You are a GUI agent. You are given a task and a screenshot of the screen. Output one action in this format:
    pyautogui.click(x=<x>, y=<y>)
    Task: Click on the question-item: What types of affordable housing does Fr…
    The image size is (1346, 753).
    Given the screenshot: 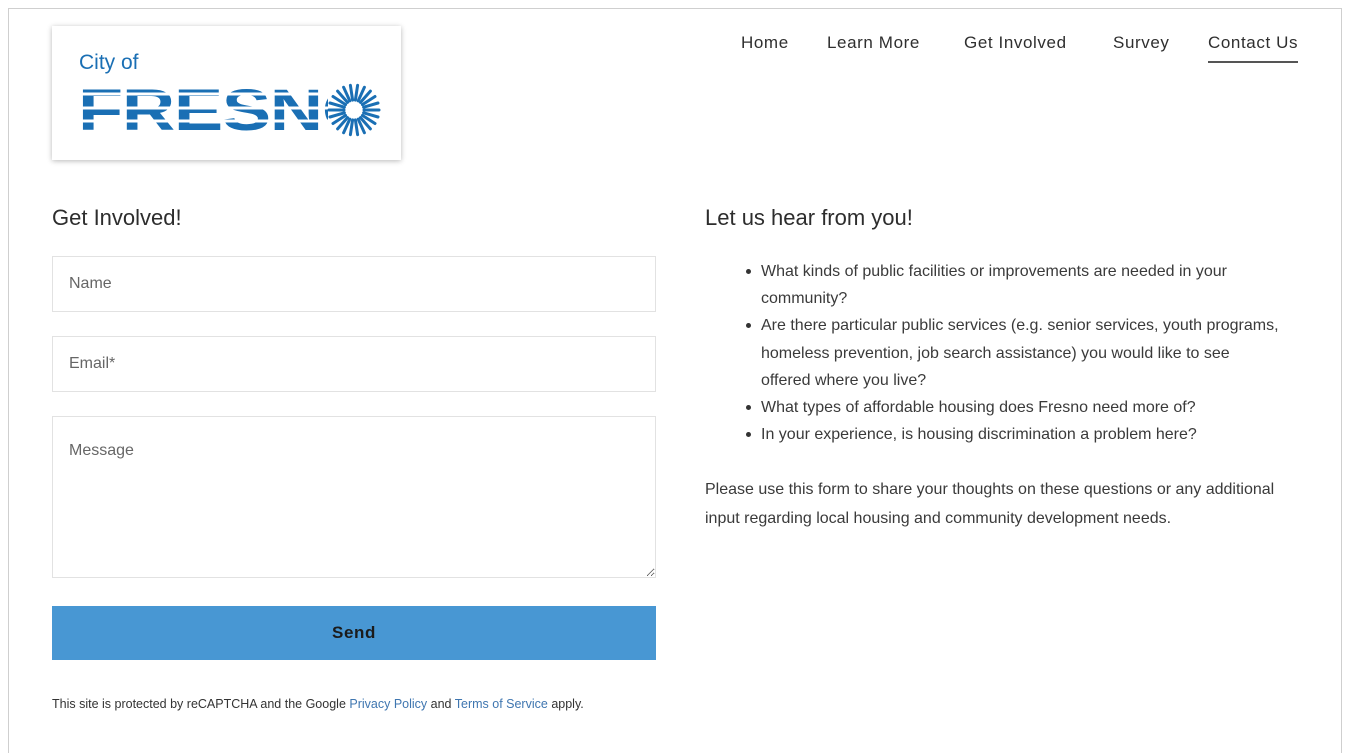 What is the action you would take?
    pyautogui.click(x=1013, y=407)
    